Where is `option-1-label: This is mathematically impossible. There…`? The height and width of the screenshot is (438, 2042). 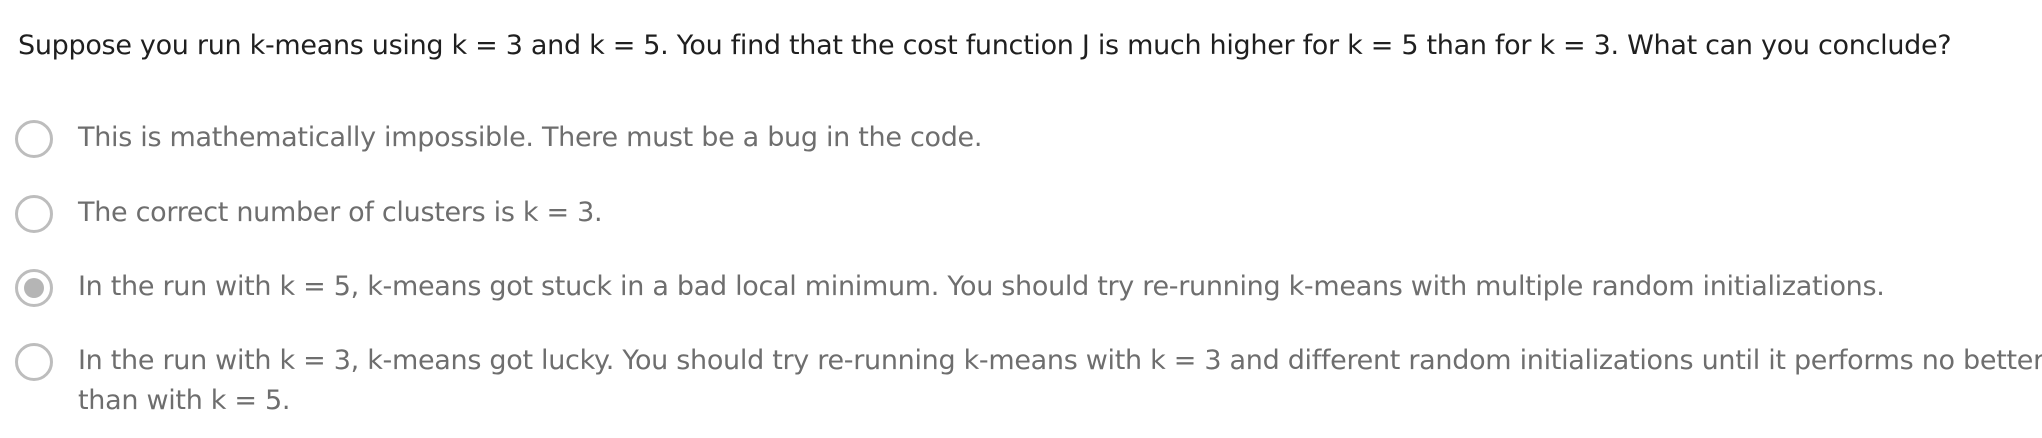 option-1-label: This is mathematically impossible. There… is located at coordinates (1058, 138).